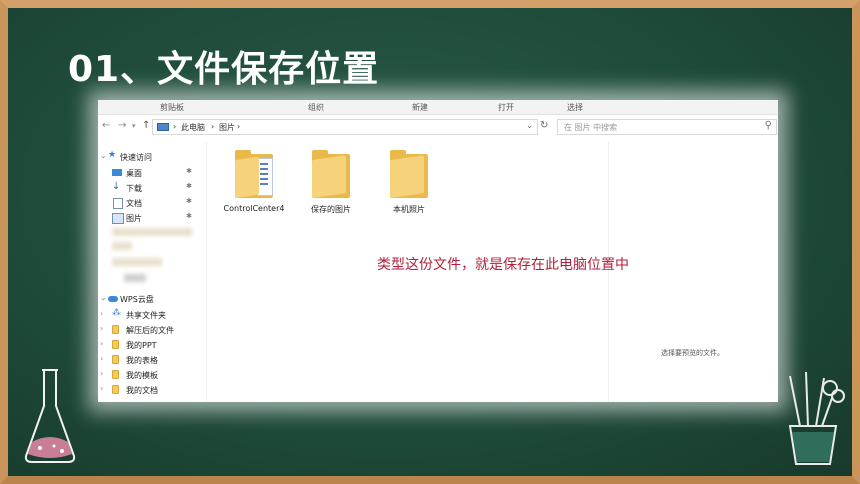  What do you see at coordinates (193, 127) in the screenshot?
I see `breadcrumb-this-pc: 此电脑` at bounding box center [193, 127].